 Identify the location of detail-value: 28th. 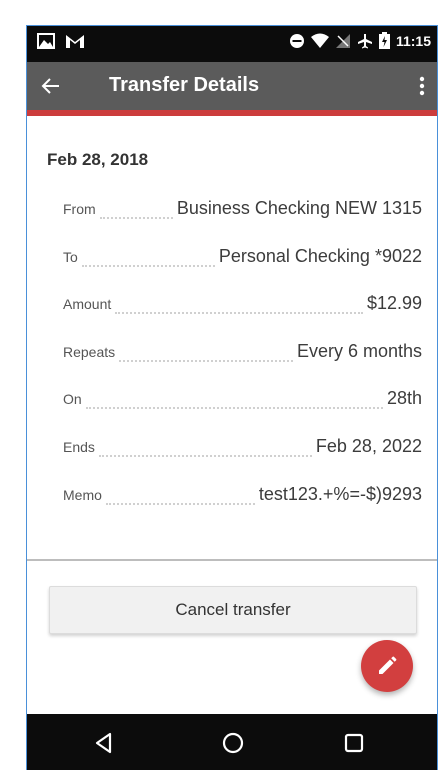
(404, 398).